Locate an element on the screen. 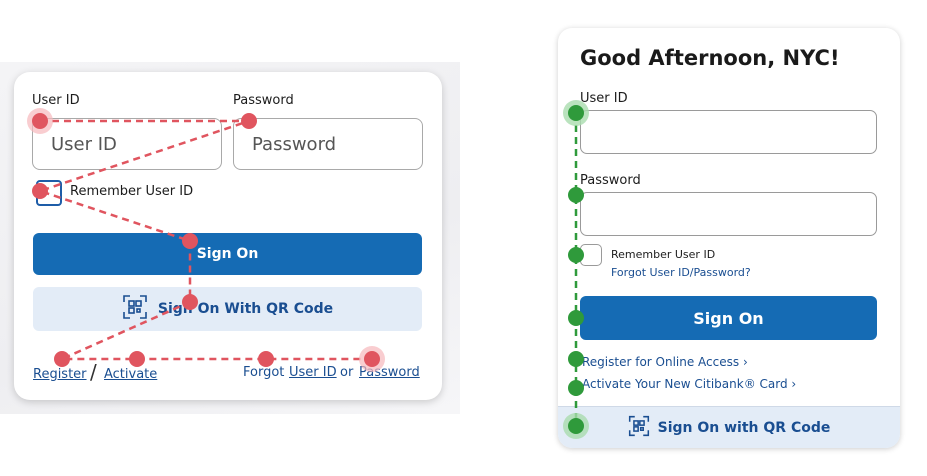 The image size is (927, 476). user-id-placeholder: User ID is located at coordinates (84, 144).